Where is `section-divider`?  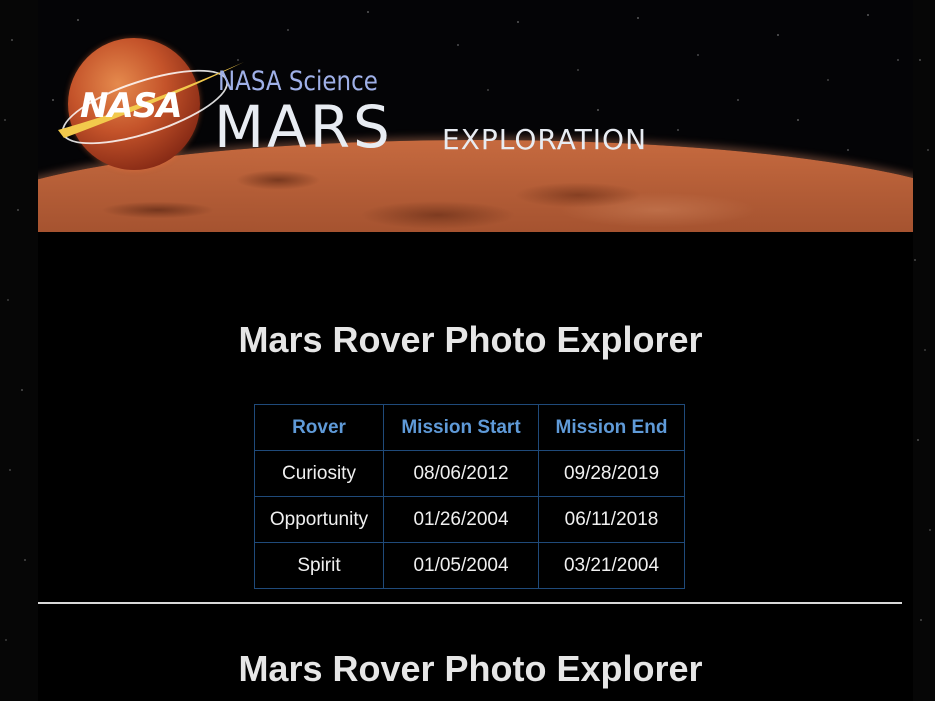 section-divider is located at coordinates (470, 603).